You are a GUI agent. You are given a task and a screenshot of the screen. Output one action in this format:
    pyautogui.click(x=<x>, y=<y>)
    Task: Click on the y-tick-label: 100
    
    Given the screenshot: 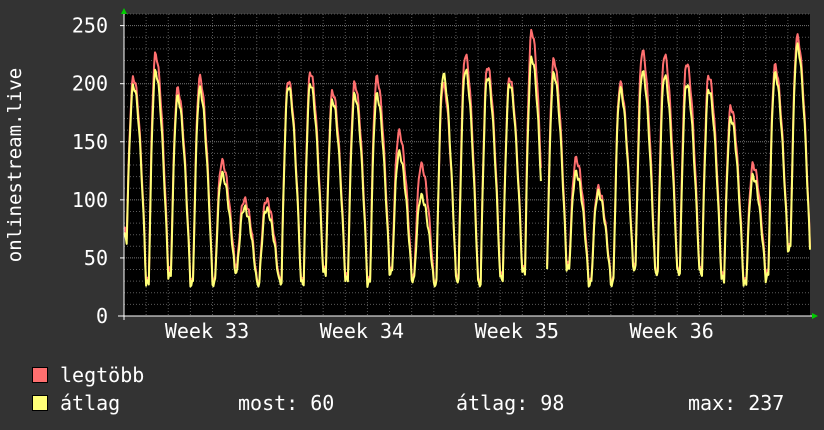 What is the action you would take?
    pyautogui.click(x=90, y=200)
    